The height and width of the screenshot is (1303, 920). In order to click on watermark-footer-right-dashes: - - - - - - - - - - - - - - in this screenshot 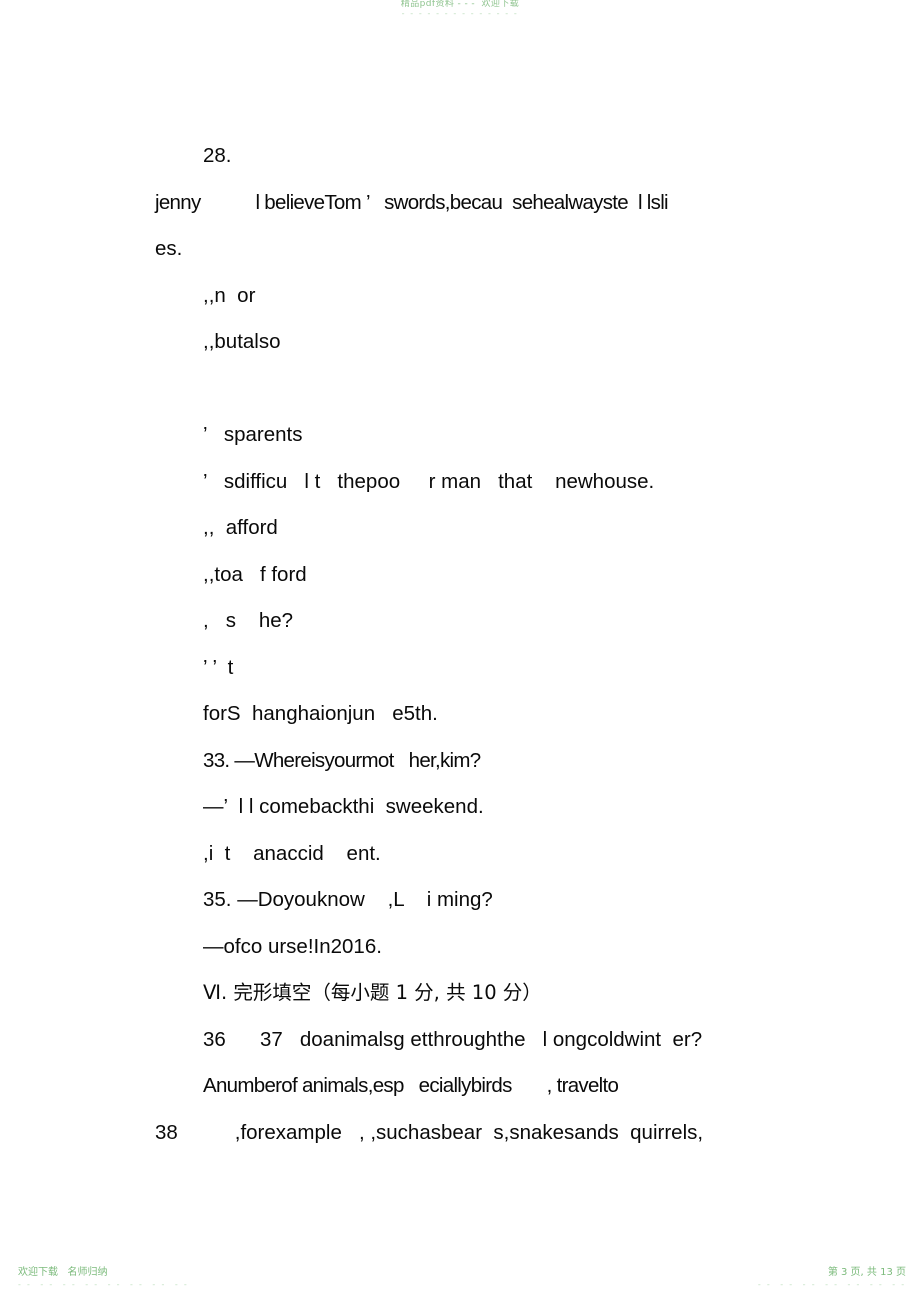, I will do `click(831, 1284)`.